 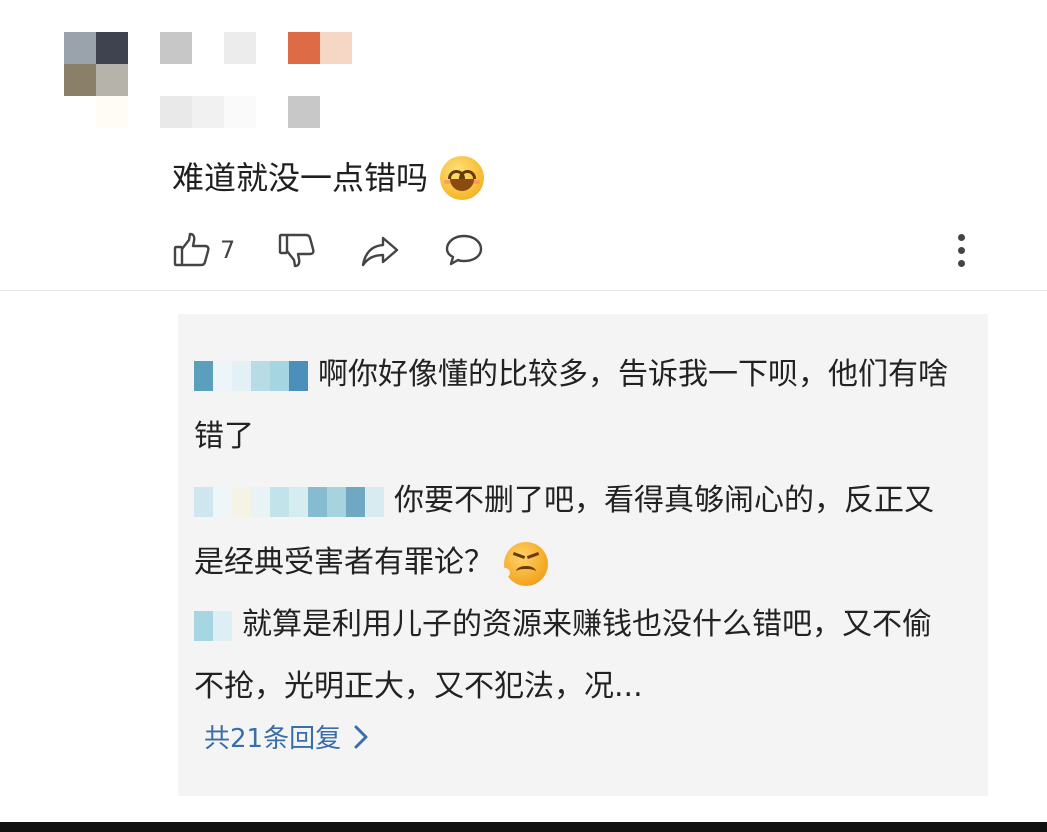 What do you see at coordinates (361, 736) in the screenshot?
I see `chevron-right-icon` at bounding box center [361, 736].